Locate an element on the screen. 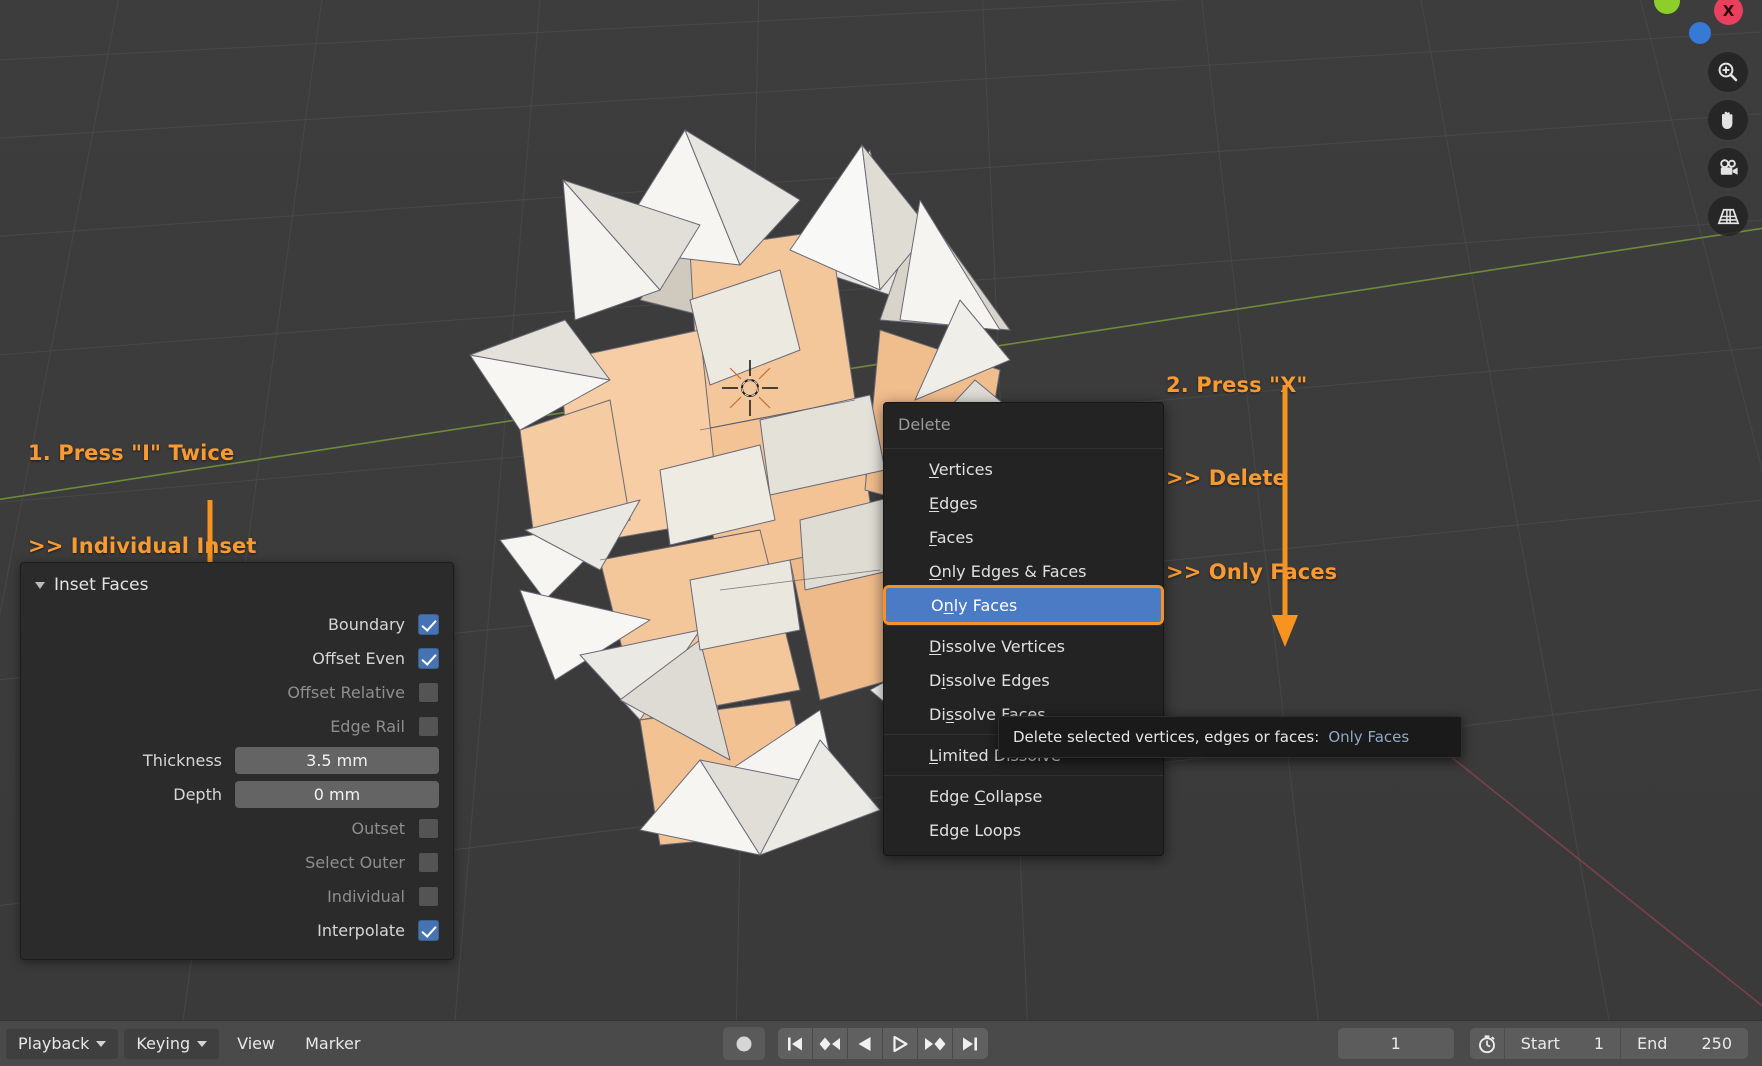 Image resolution: width=1762 pixels, height=1066 pixels. menu-item-faces: Faces is located at coordinates (1023, 537).